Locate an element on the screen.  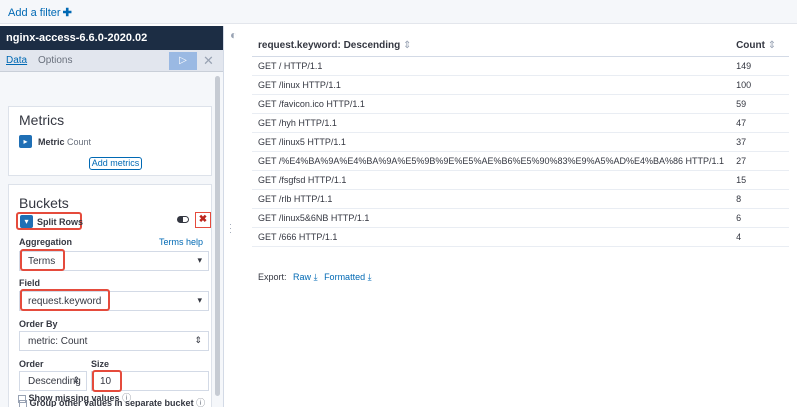
table-row: GET /fsgfsd HTTP/1.1 15 is located at coordinates (520, 180).